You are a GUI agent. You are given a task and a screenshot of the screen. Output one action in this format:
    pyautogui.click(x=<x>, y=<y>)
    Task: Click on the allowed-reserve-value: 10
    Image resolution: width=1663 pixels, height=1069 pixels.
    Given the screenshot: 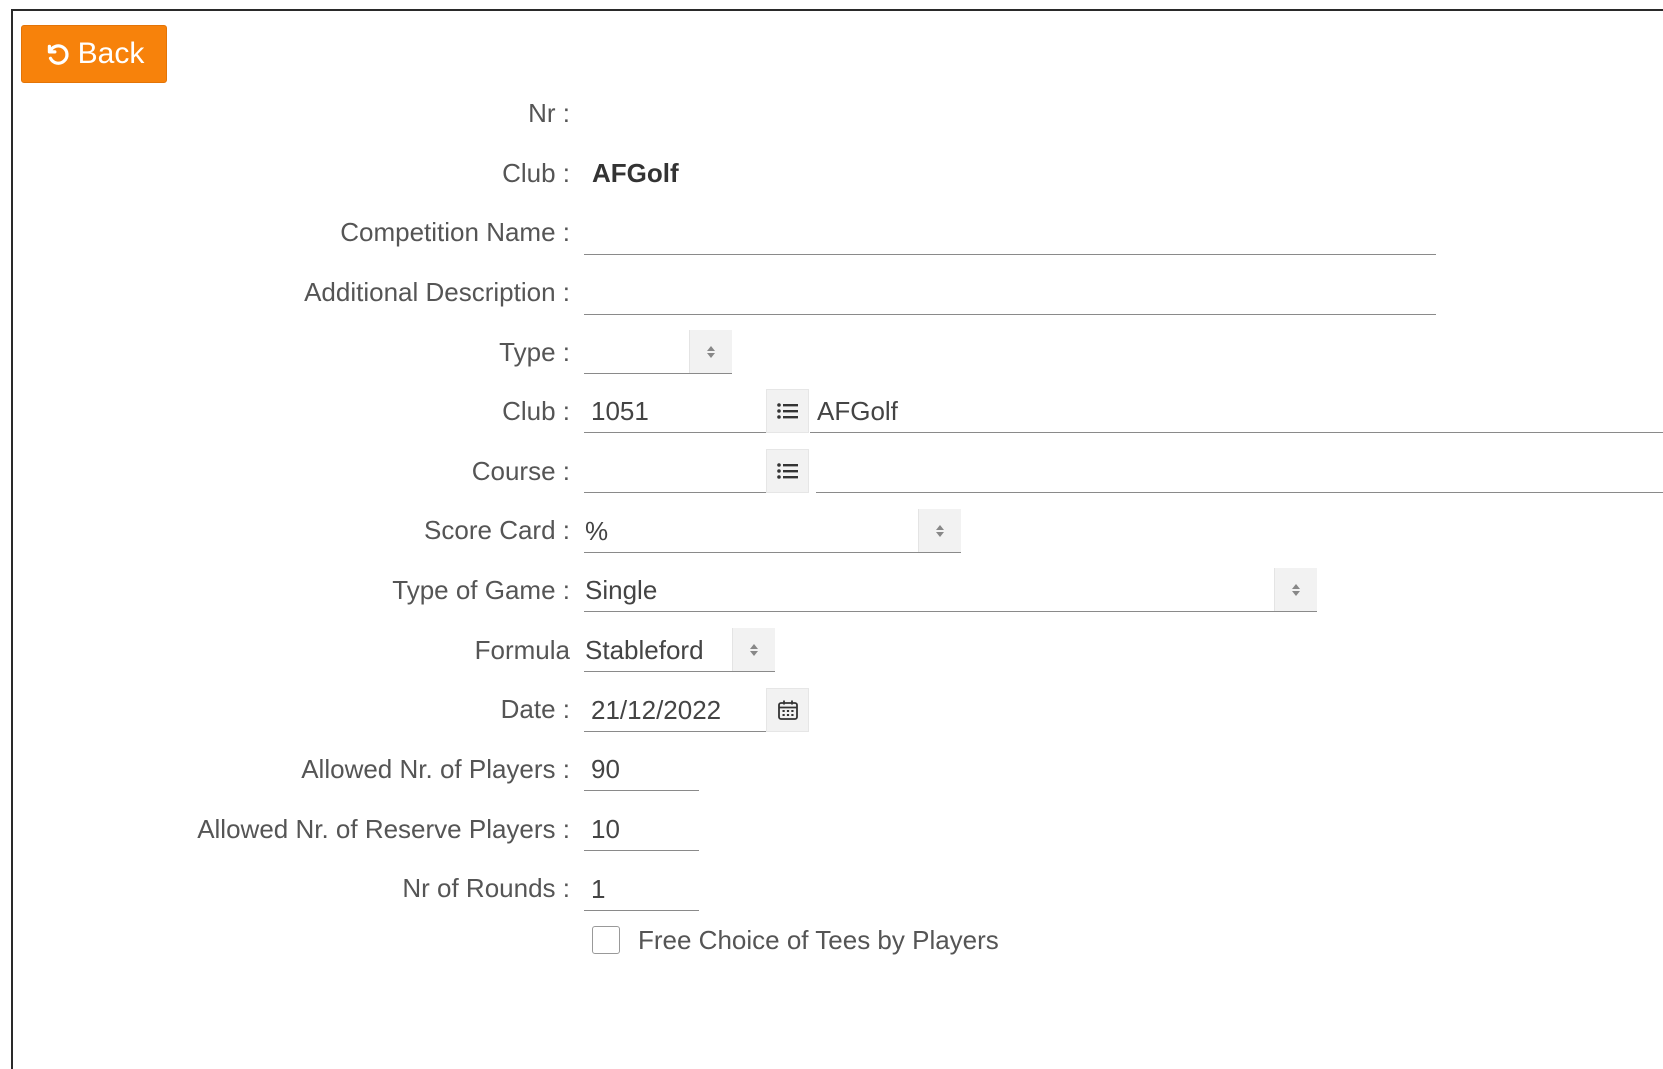 What is the action you would take?
    pyautogui.click(x=605, y=829)
    